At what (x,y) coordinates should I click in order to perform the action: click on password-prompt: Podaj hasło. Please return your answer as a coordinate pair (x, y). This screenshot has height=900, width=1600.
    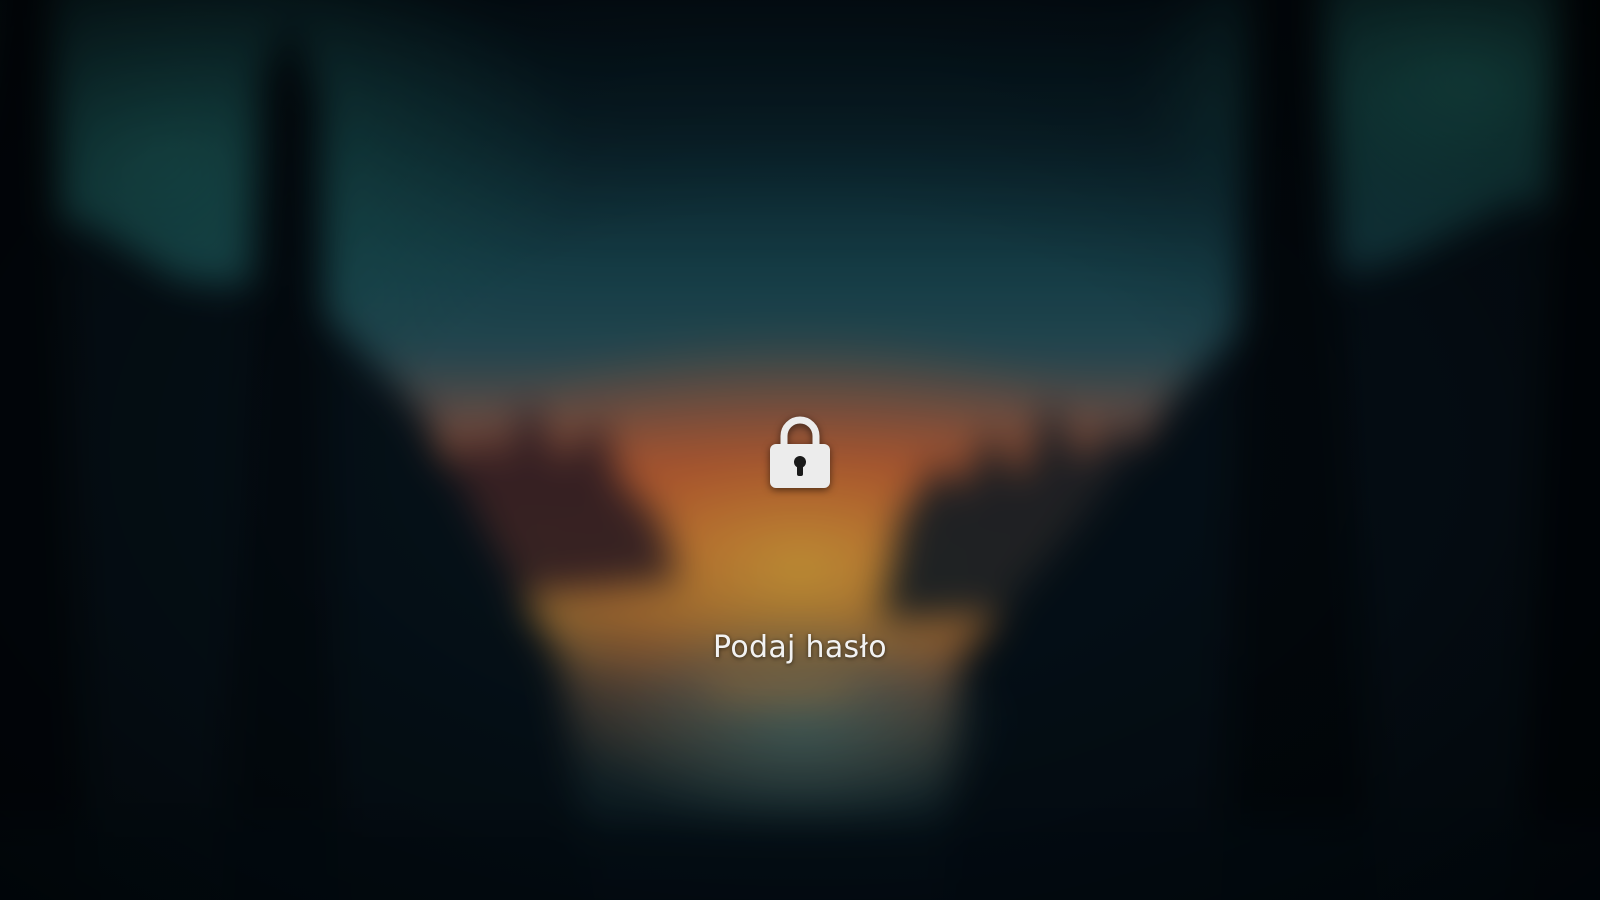
    Looking at the image, I should click on (800, 647).